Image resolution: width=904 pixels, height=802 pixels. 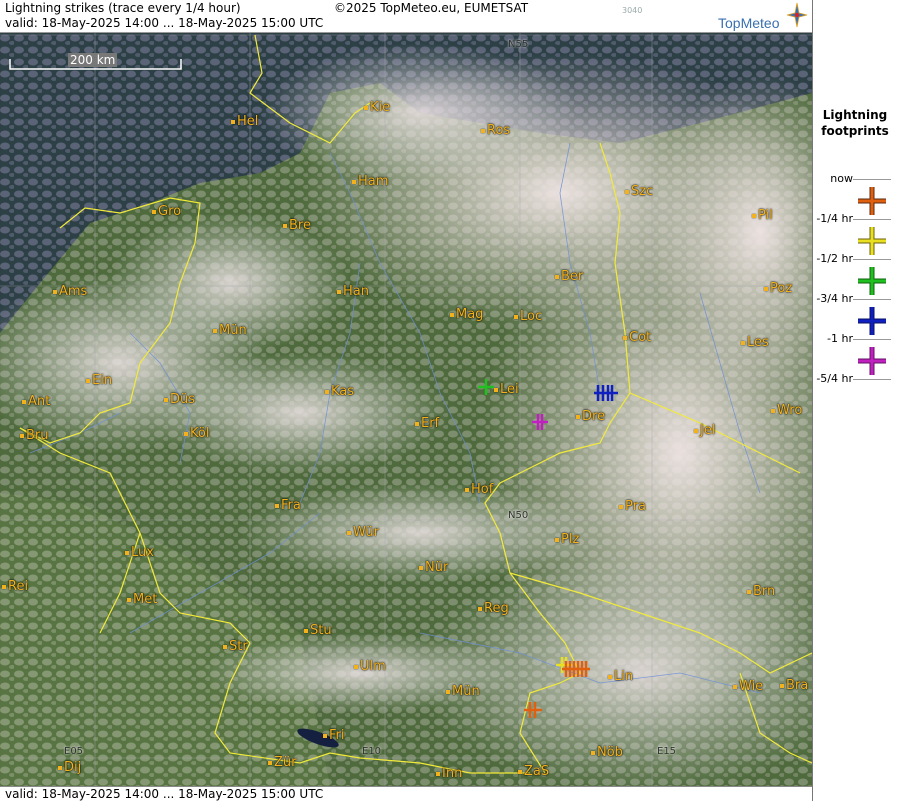 What do you see at coordinates (540, 422) in the screenshot?
I see `strike-group-magenta` at bounding box center [540, 422].